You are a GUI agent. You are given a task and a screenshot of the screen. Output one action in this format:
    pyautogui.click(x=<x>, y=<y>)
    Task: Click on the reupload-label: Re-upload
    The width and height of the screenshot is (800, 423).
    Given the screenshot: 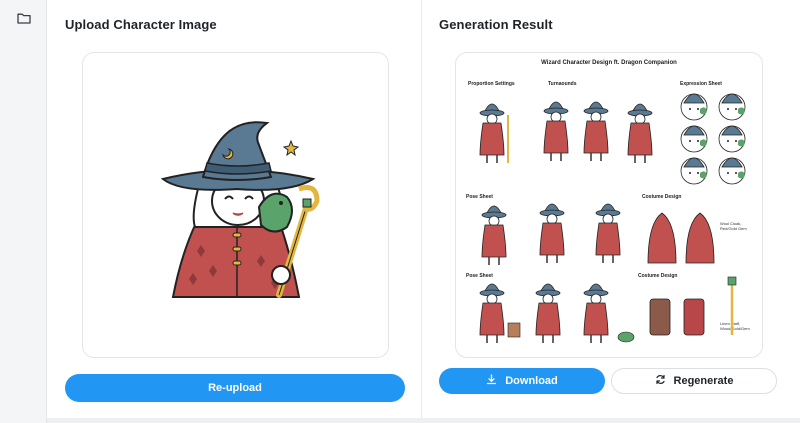 What is the action you would take?
    pyautogui.click(x=235, y=388)
    